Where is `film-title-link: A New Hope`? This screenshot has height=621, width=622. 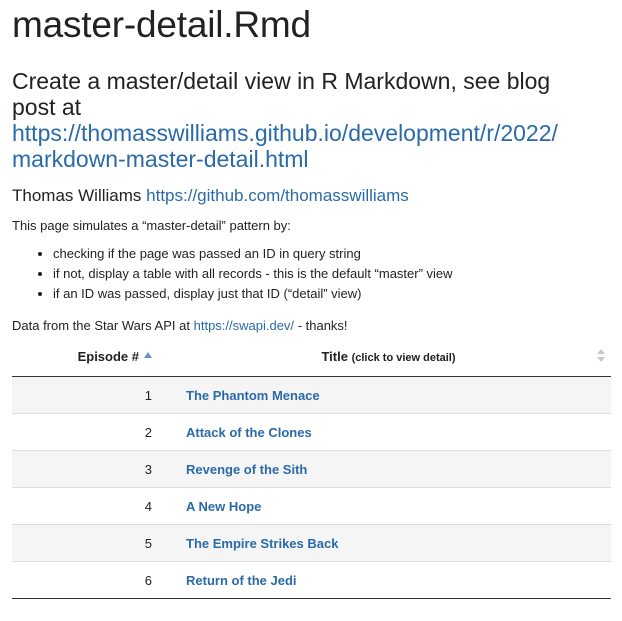
film-title-link: A New Hope is located at coordinates (223, 506).